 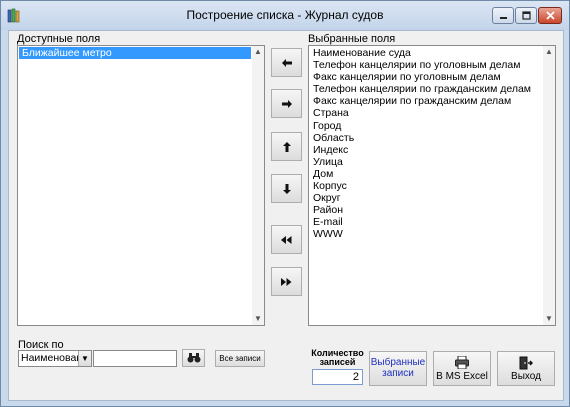 I want to click on selected-field-item: Улица, so click(x=426, y=162).